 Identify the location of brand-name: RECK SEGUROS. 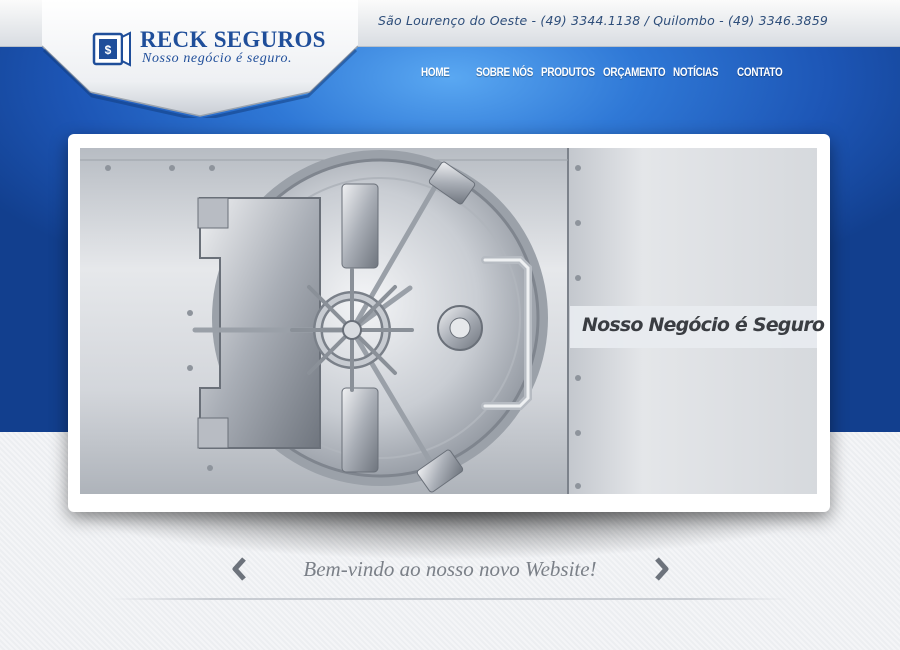
(233, 39).